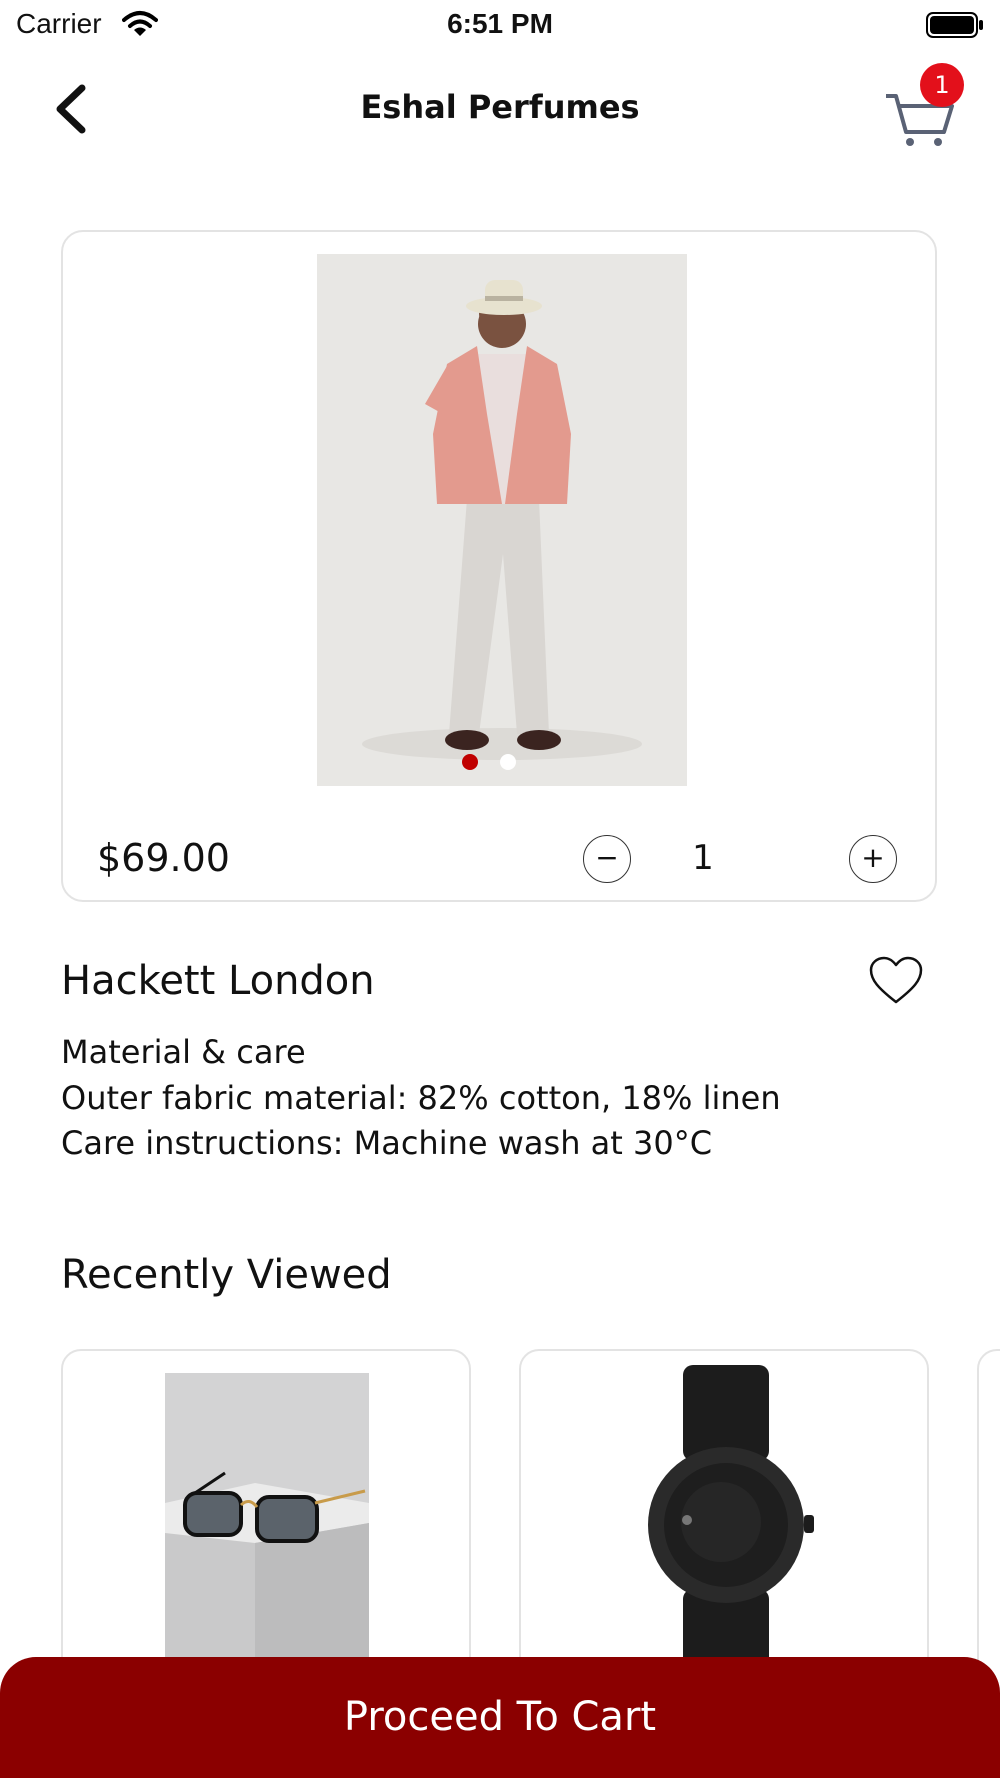 This screenshot has height=1778, width=1000. I want to click on product-image, so click(502, 520).